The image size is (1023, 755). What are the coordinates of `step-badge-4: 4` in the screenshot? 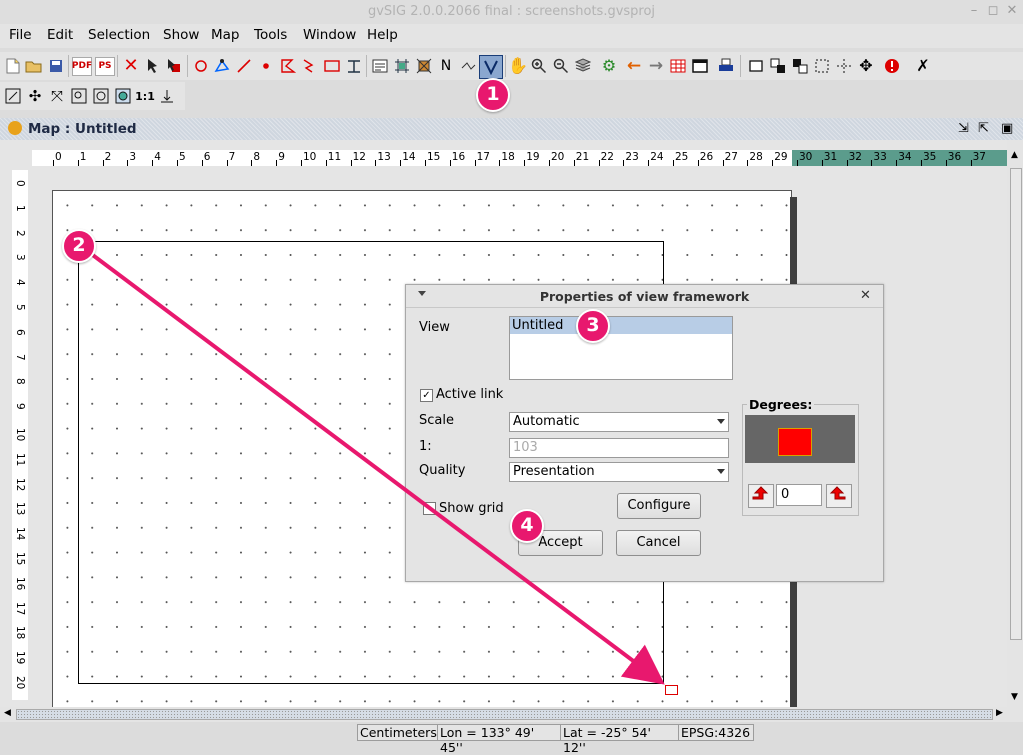 It's located at (527, 526).